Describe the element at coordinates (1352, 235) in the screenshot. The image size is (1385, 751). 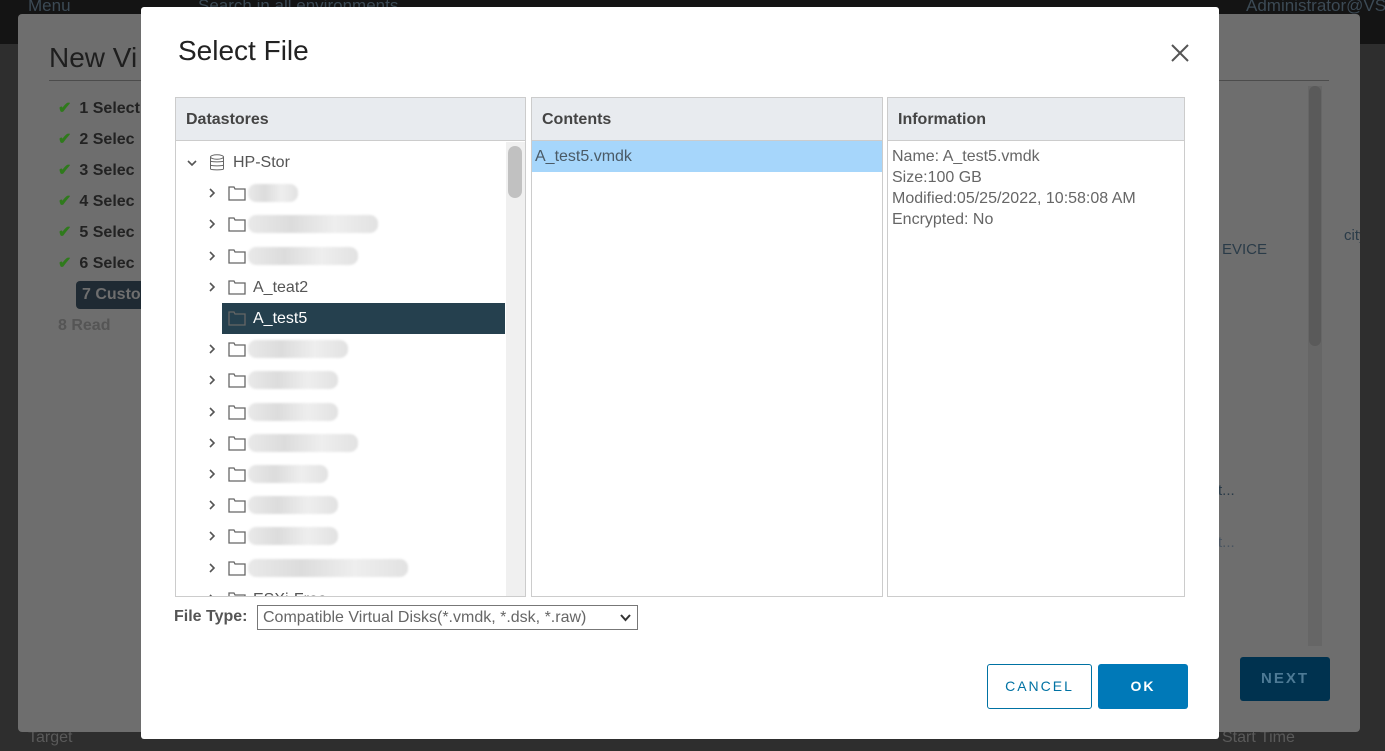
I see `capacity-header: city` at that location.